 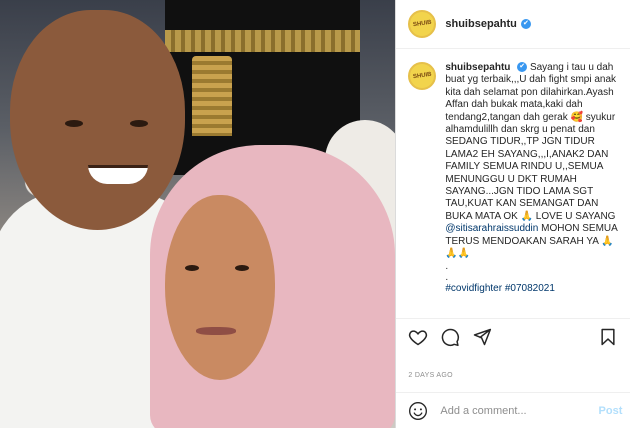 I want to click on caption-avatar-logo-text: SHUIB, so click(x=422, y=76).